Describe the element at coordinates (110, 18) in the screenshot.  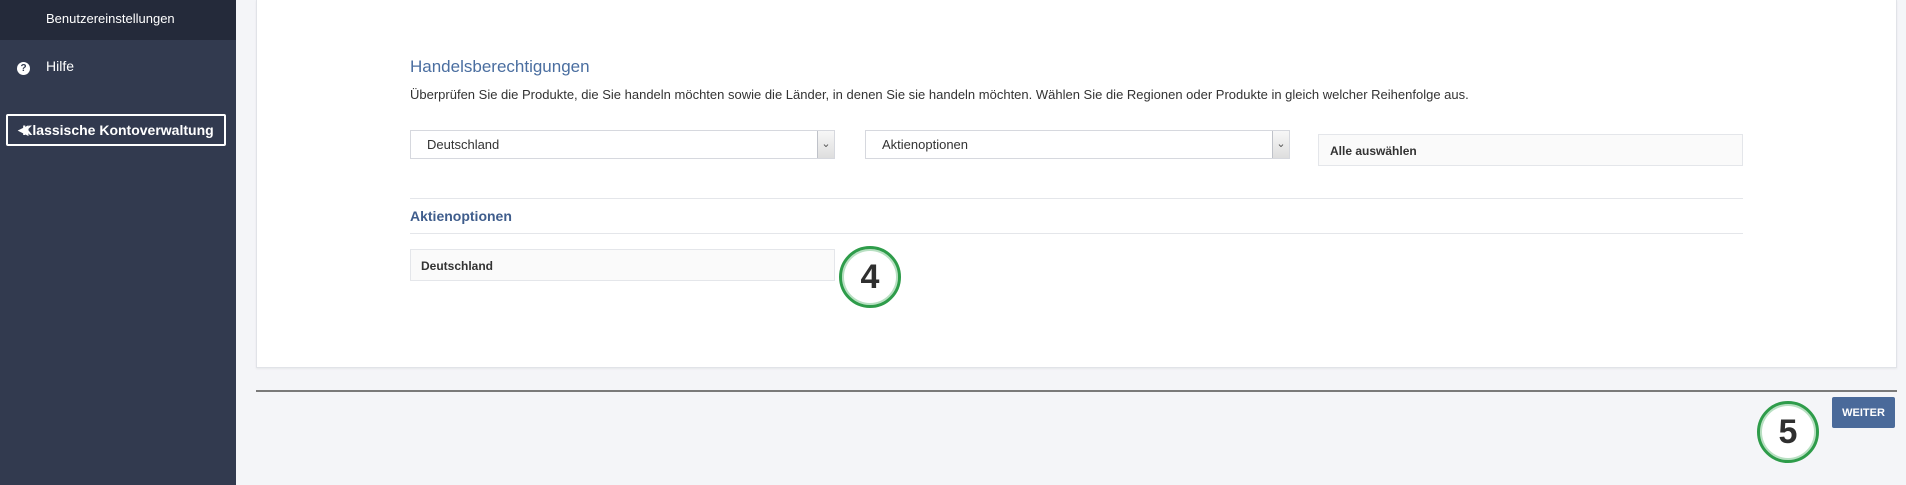
I see `sidebar-item-label: Benutzereinstellungen` at that location.